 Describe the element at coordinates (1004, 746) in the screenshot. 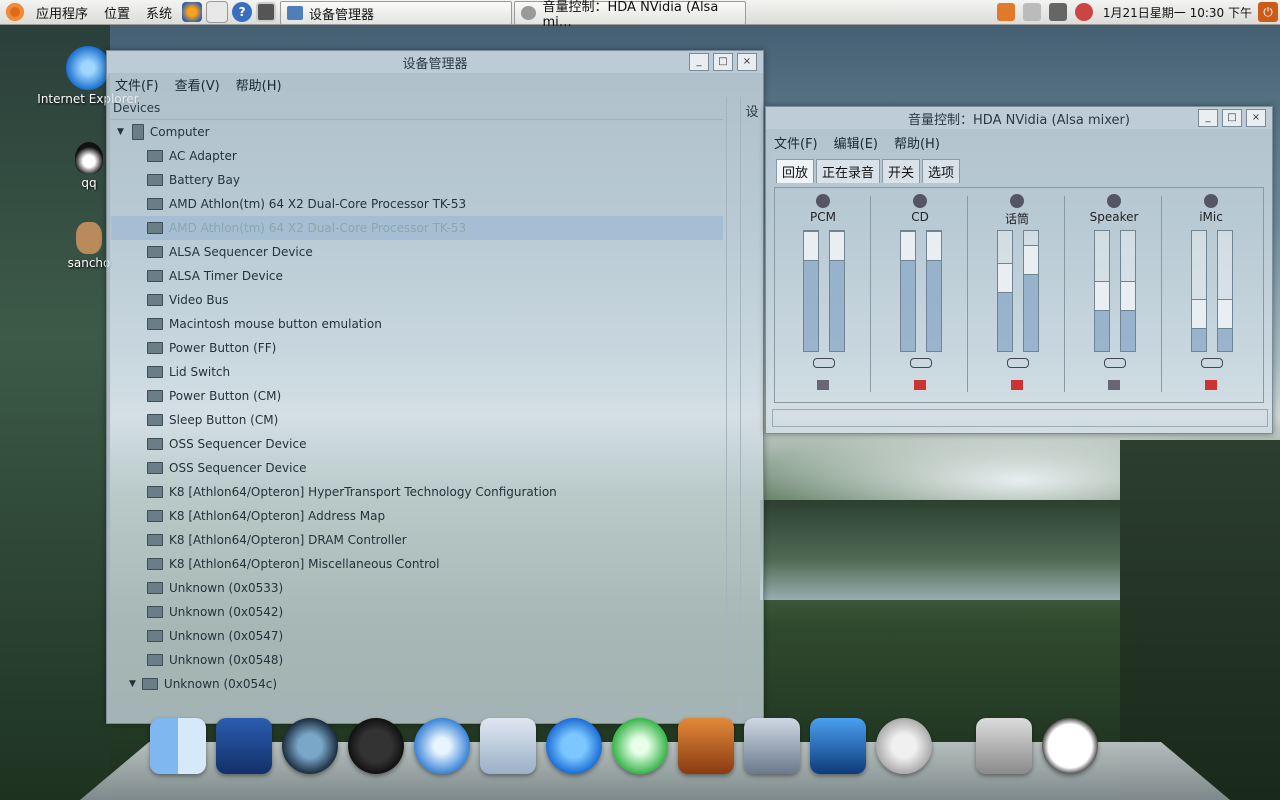

I see `trash-icon` at that location.